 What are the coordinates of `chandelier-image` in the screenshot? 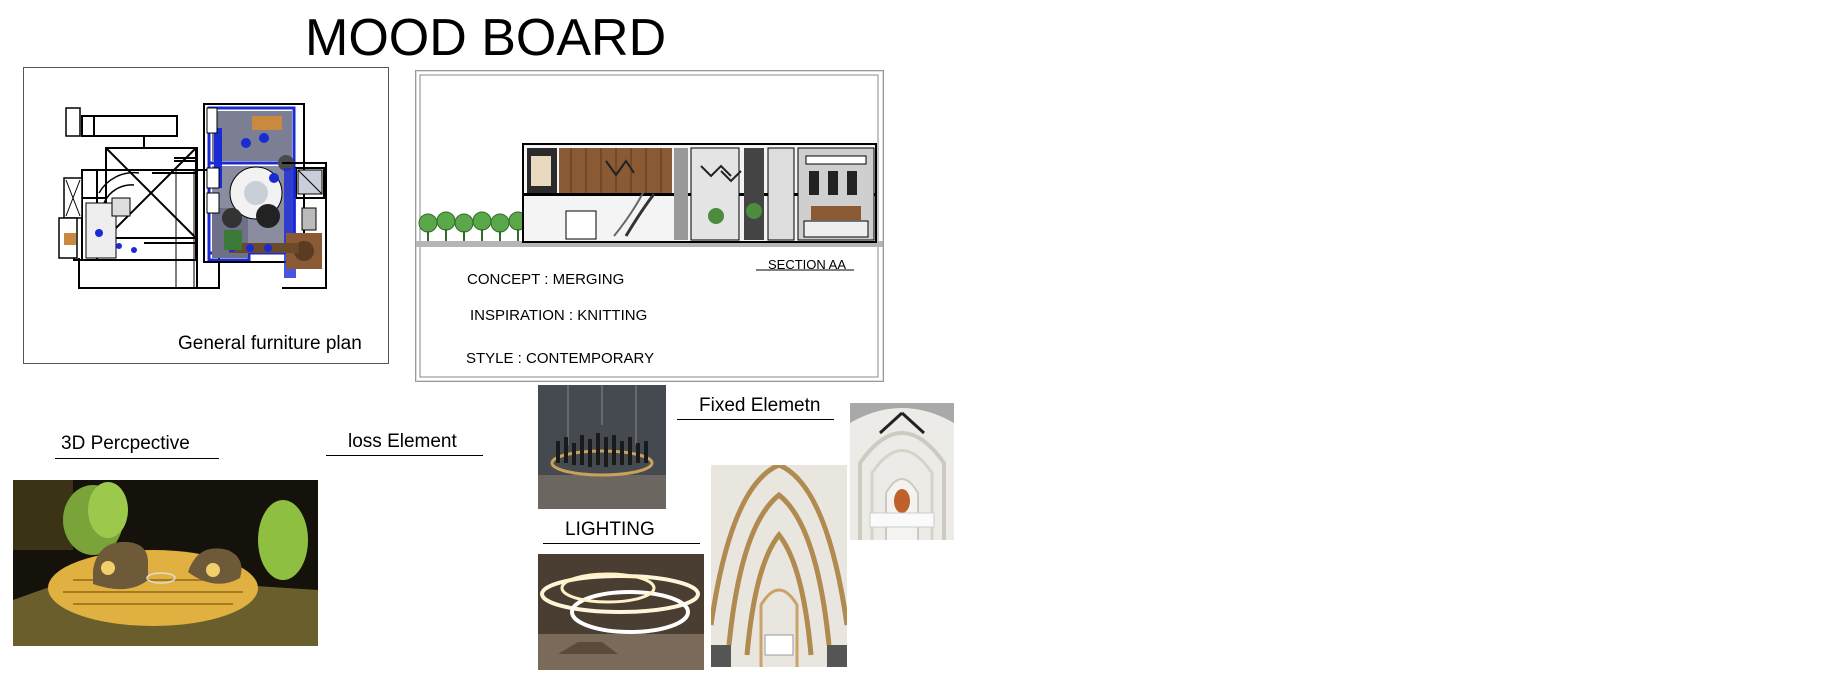 It's located at (602, 447).